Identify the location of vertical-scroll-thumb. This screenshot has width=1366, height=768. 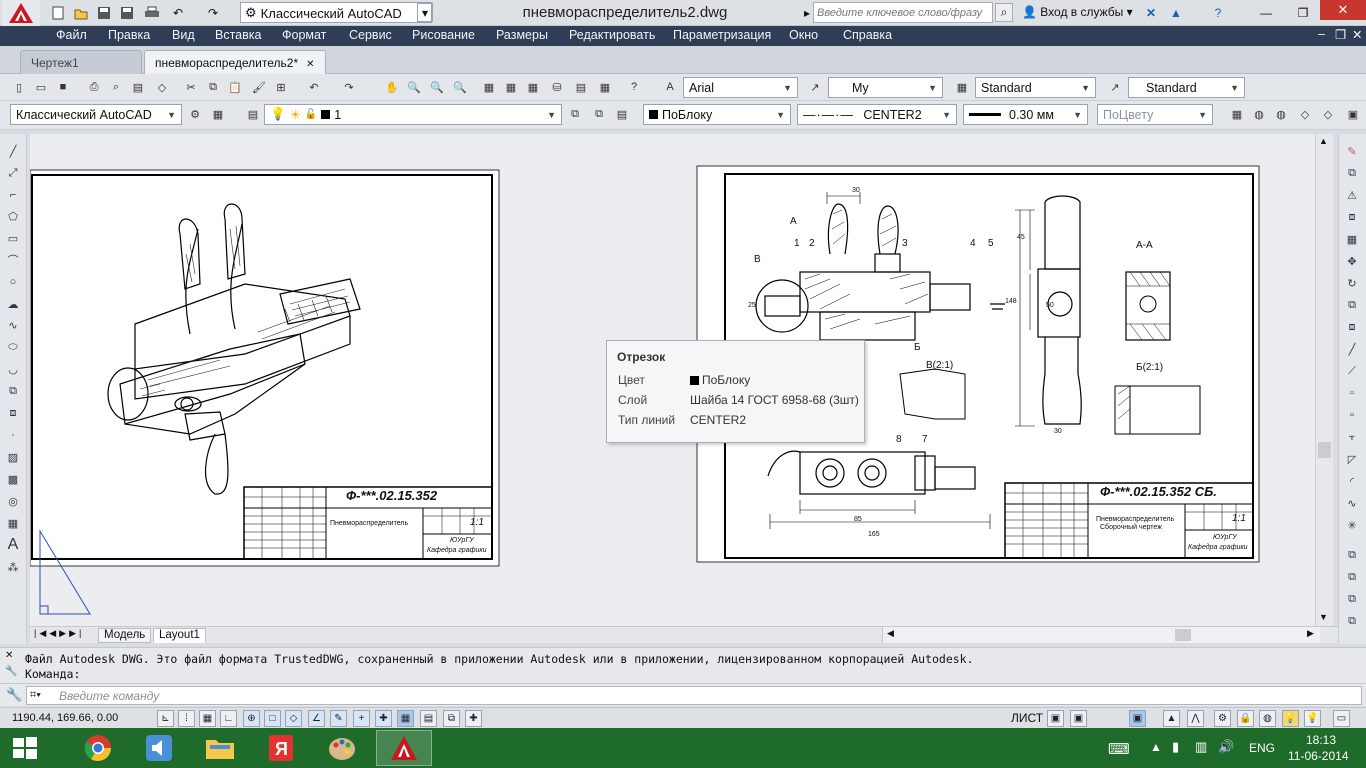
(1324, 450).